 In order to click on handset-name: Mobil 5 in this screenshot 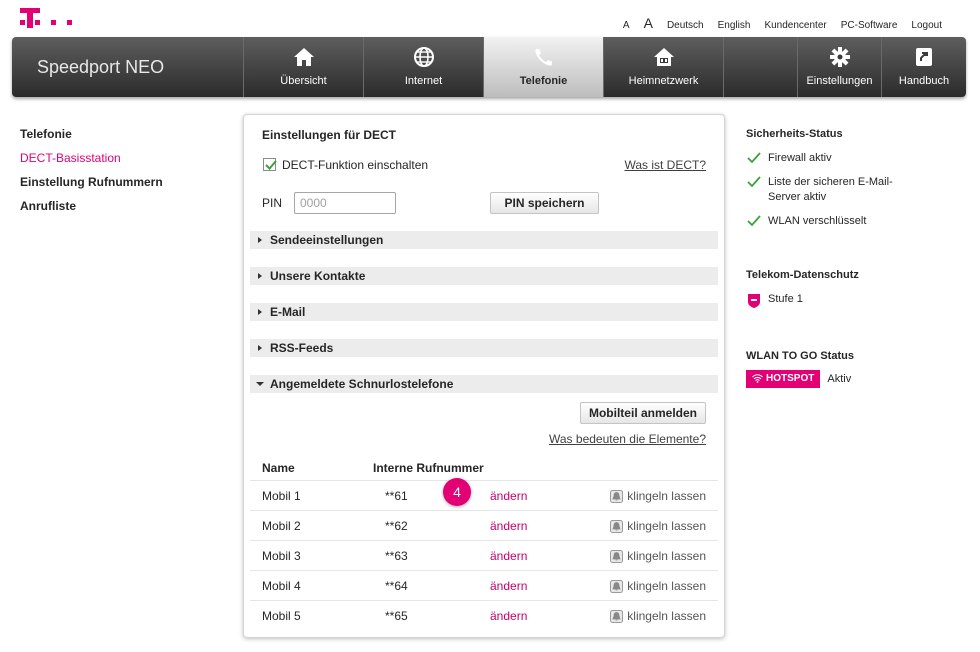, I will do `click(281, 616)`.